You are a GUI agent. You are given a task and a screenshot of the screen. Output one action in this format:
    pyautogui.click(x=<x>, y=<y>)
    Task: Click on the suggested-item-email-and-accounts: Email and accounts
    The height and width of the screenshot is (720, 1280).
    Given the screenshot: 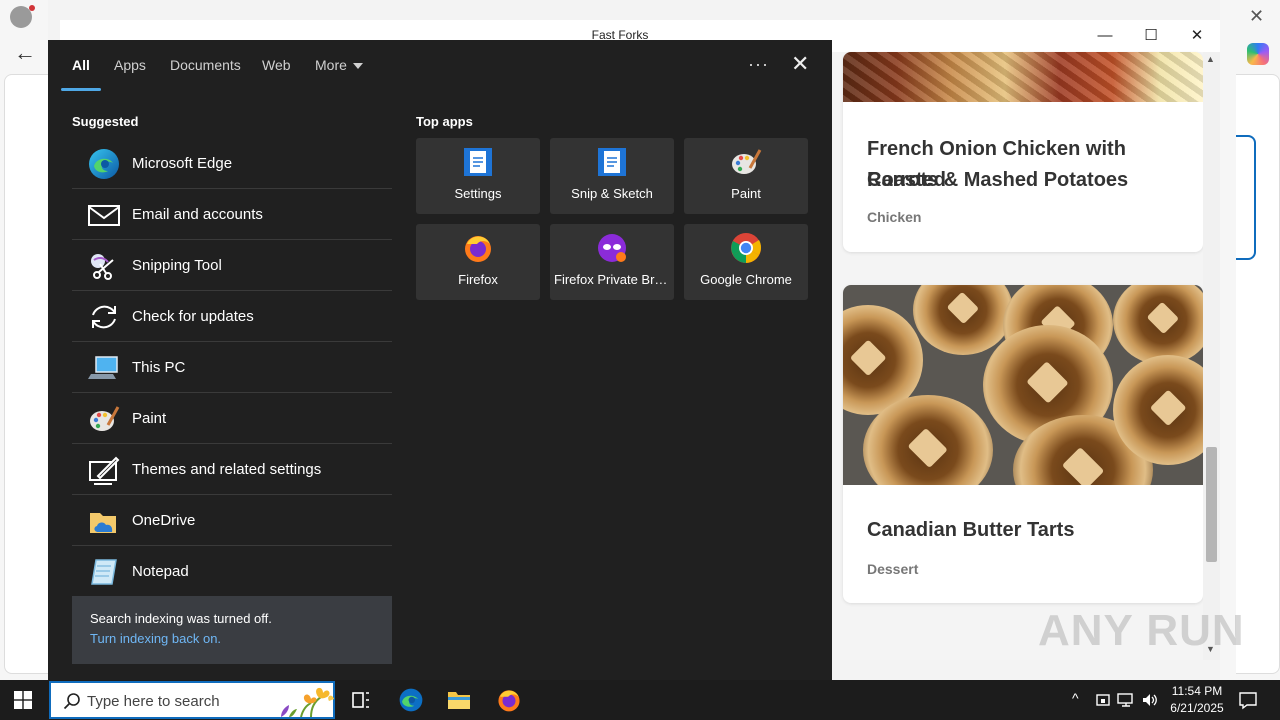 What is the action you would take?
    pyautogui.click(x=232, y=214)
    